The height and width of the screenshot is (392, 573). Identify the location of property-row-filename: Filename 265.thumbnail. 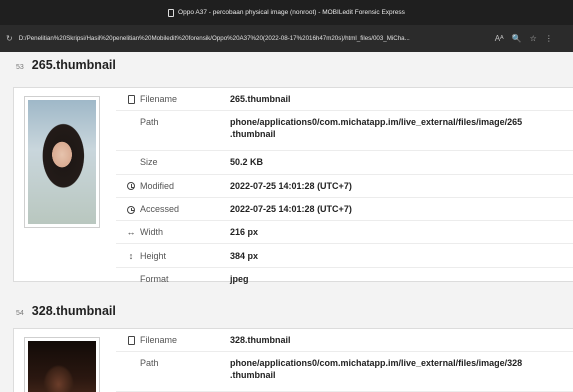
(344, 100).